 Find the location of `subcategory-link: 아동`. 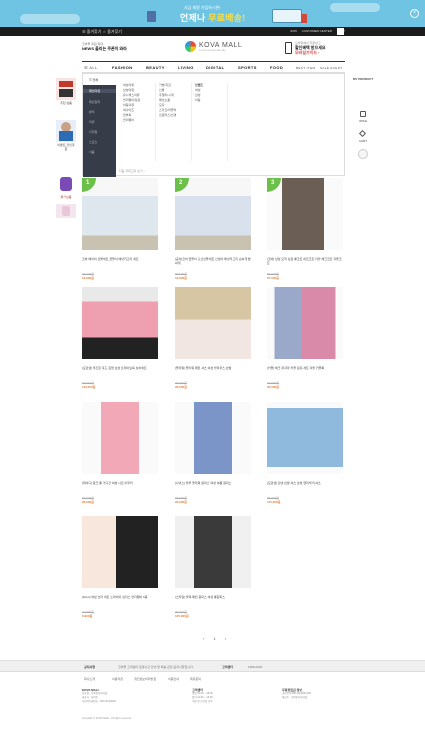

subcategory-link: 아동 is located at coordinates (199, 100).